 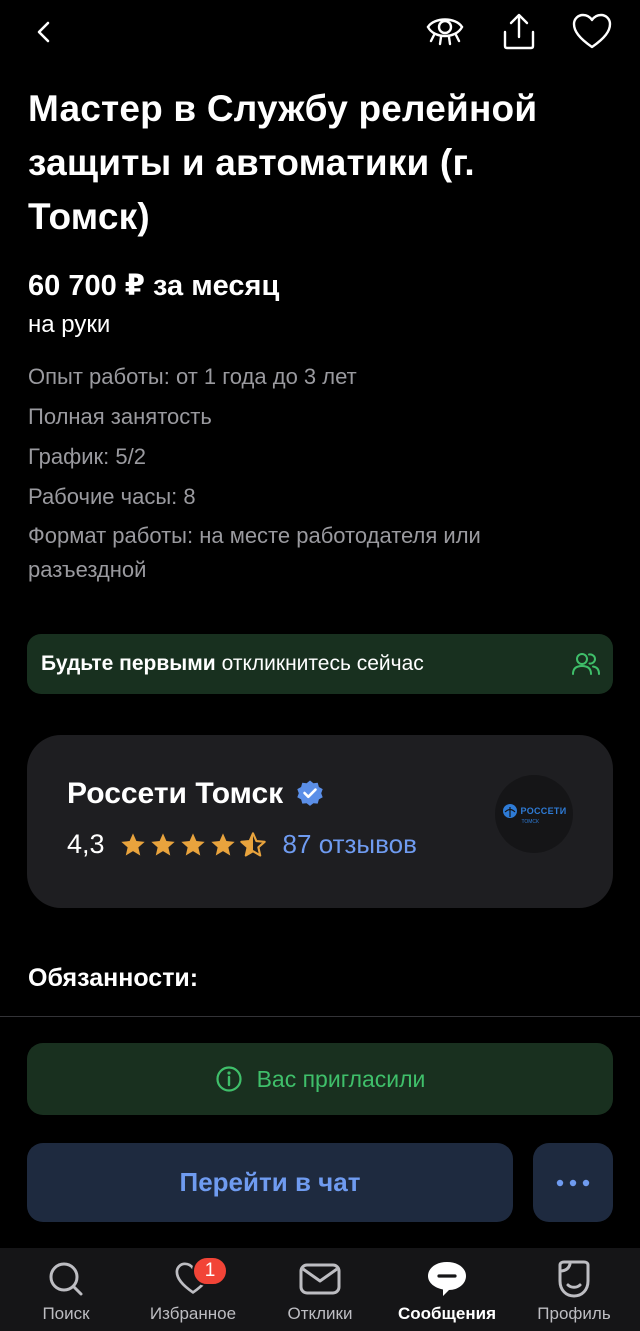 I want to click on tab-responses: Отклики, so click(x=320, y=1289).